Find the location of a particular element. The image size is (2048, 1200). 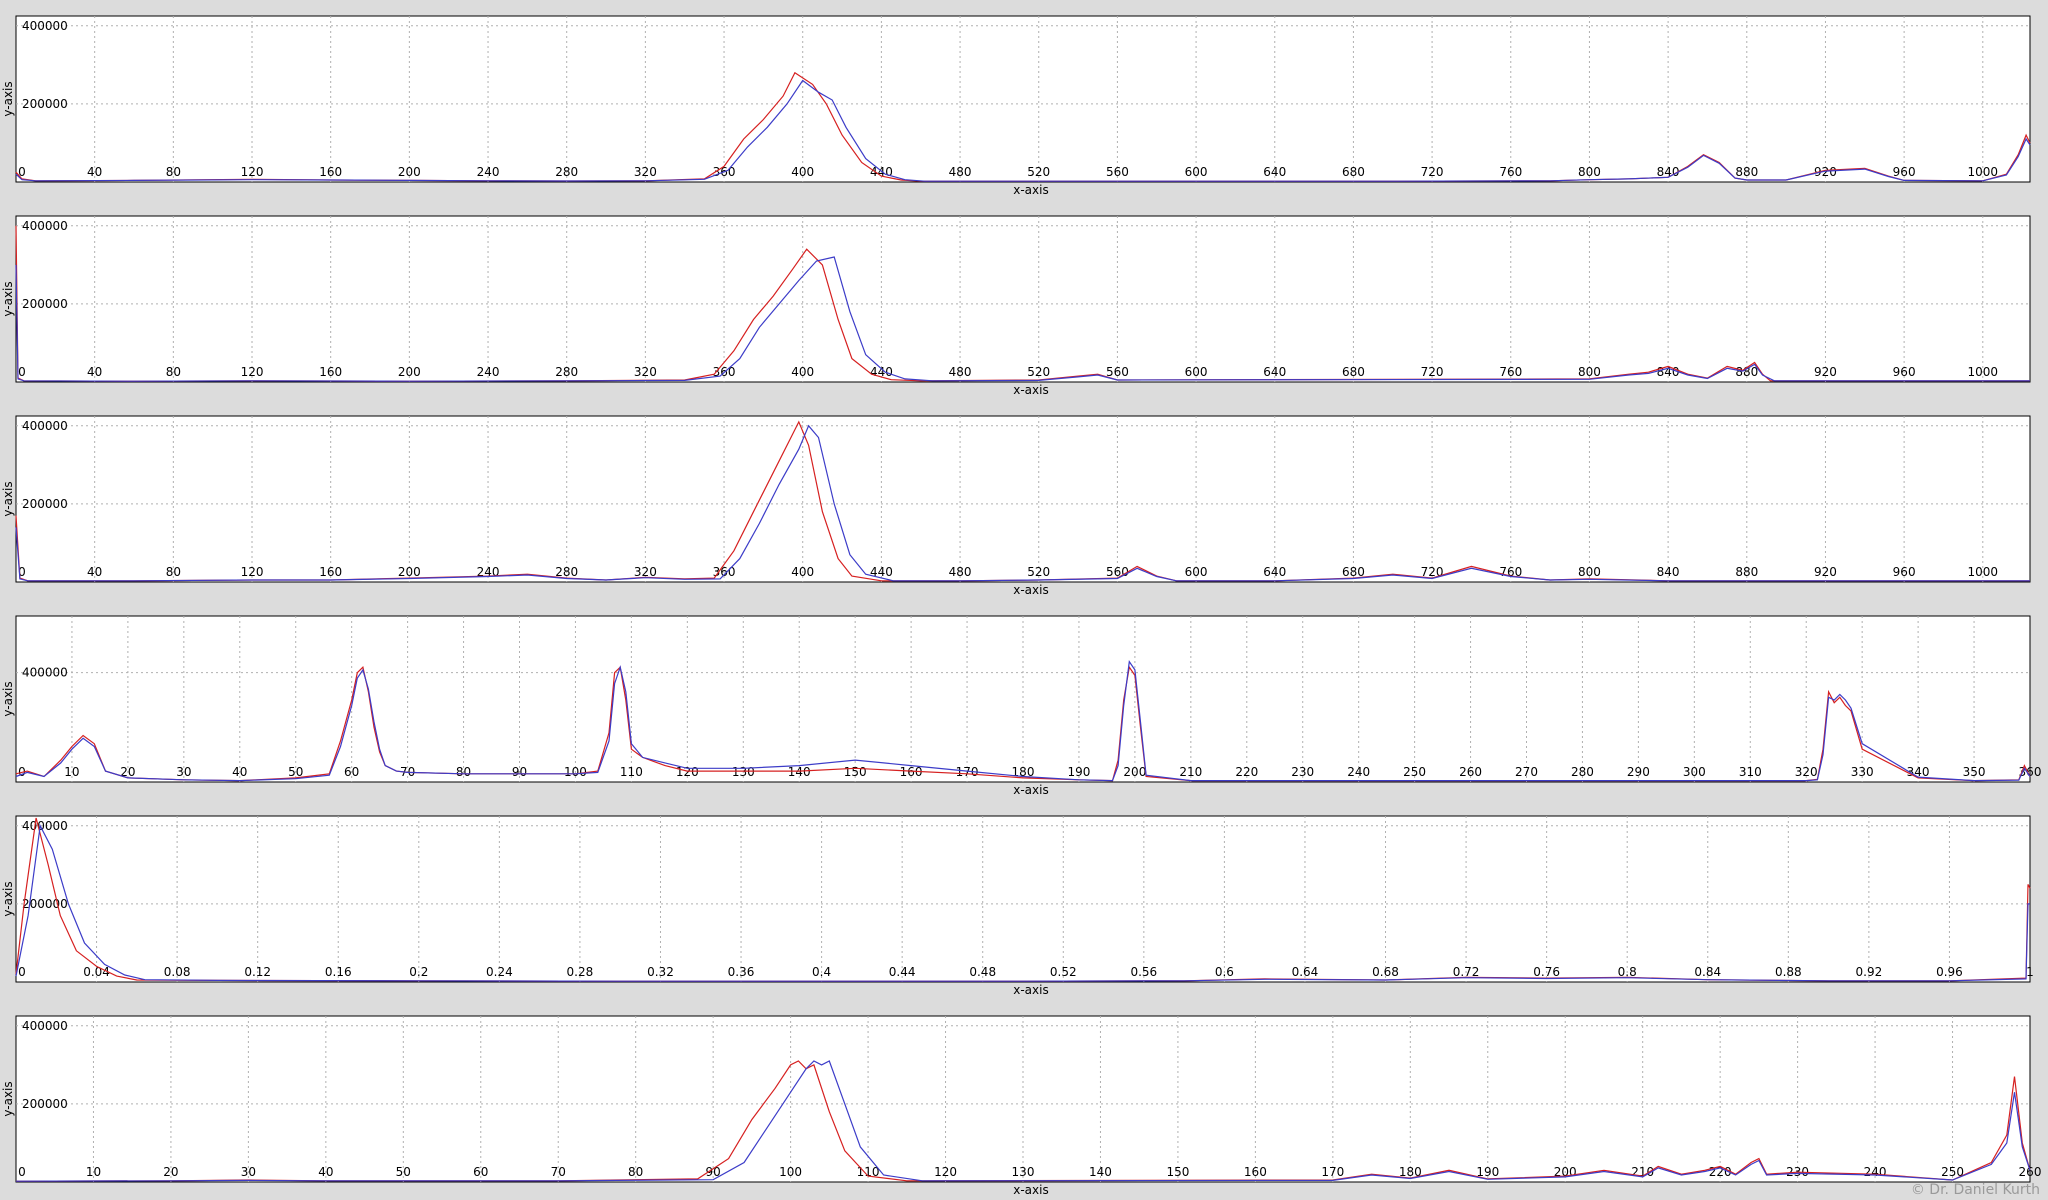

x-tick-label: 0.32 is located at coordinates (660, 972).